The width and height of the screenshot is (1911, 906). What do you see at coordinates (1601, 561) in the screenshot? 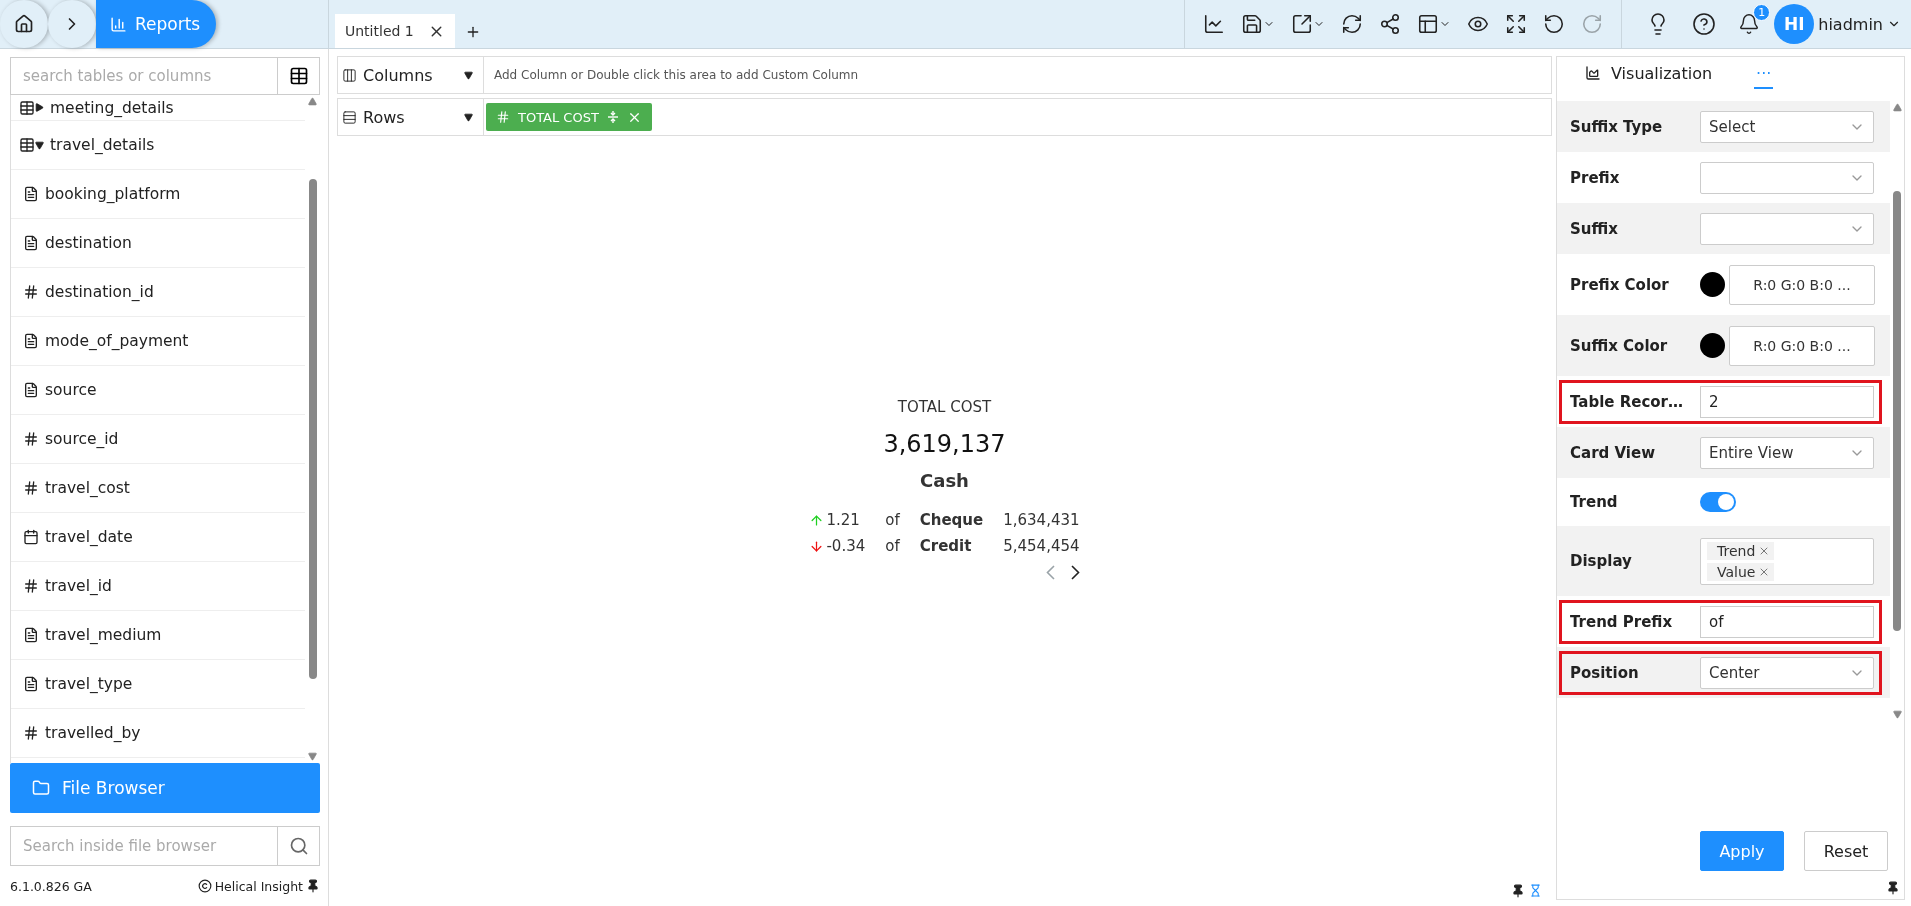
I see `setting-label: Display` at bounding box center [1601, 561].